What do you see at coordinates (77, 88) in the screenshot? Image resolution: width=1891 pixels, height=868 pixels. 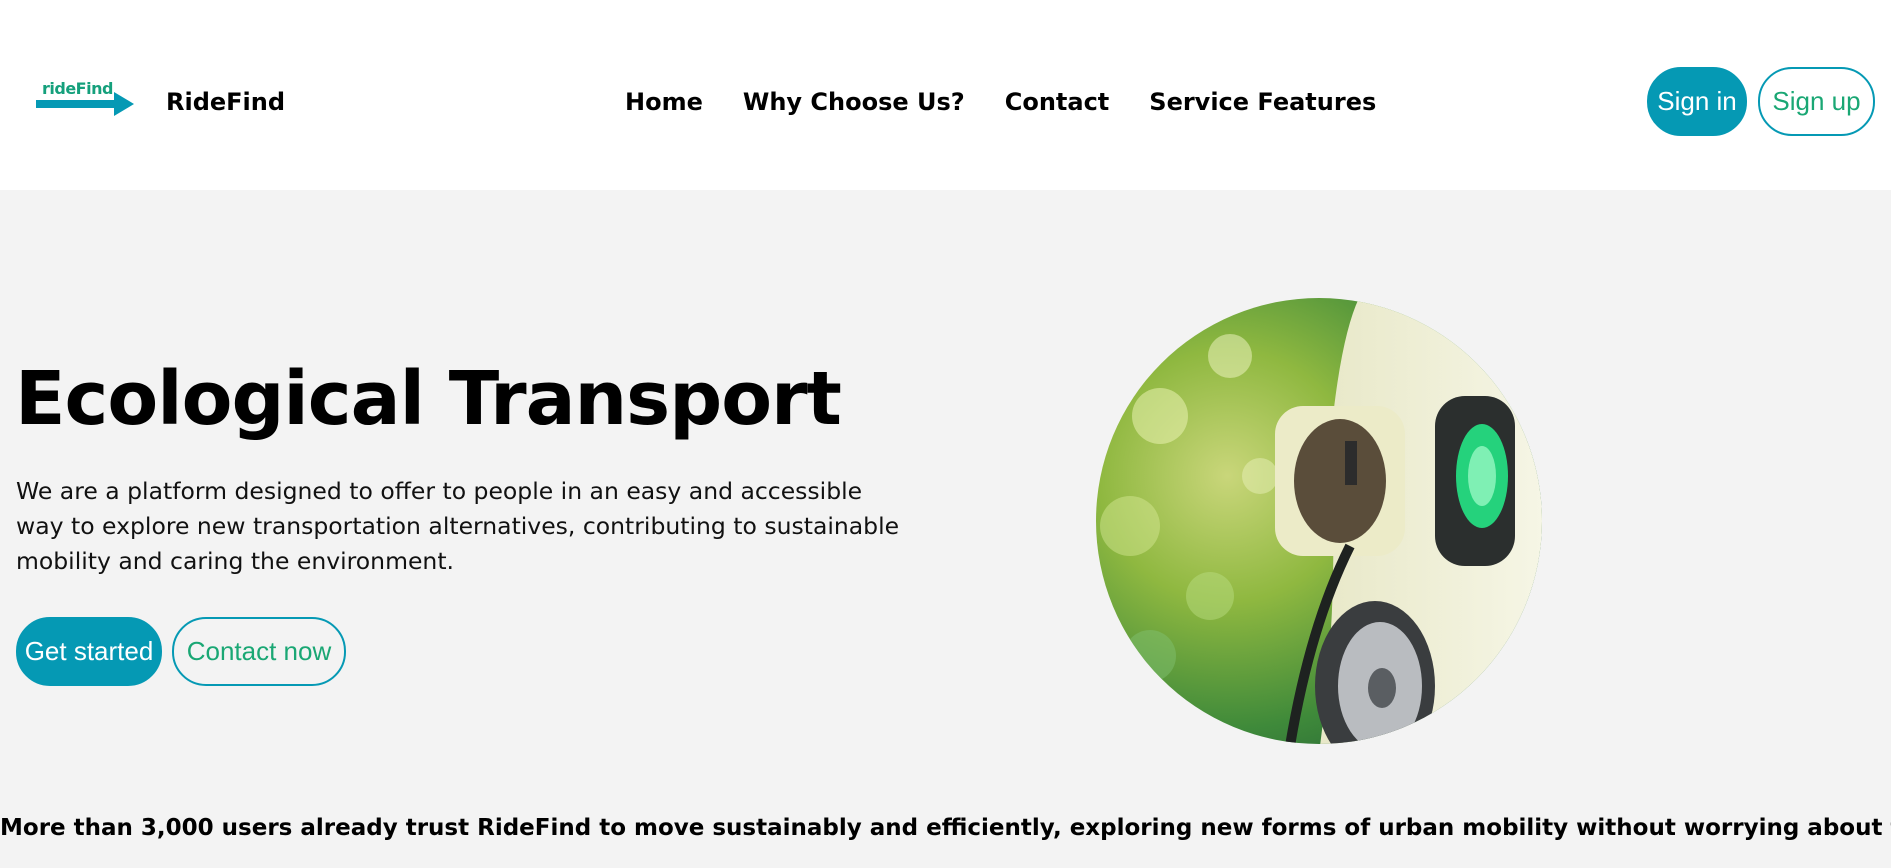 I see `logo-text: rideFind` at bounding box center [77, 88].